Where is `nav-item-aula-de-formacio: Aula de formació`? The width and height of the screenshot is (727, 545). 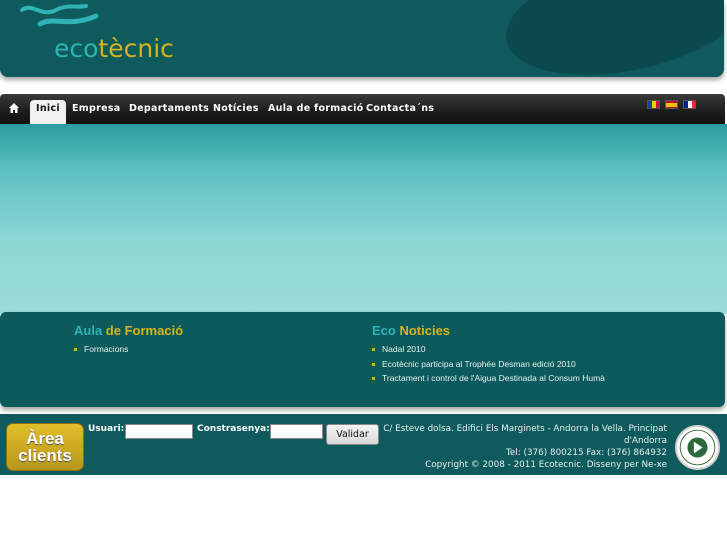 nav-item-aula-de-formacio: Aula de formació is located at coordinates (316, 111).